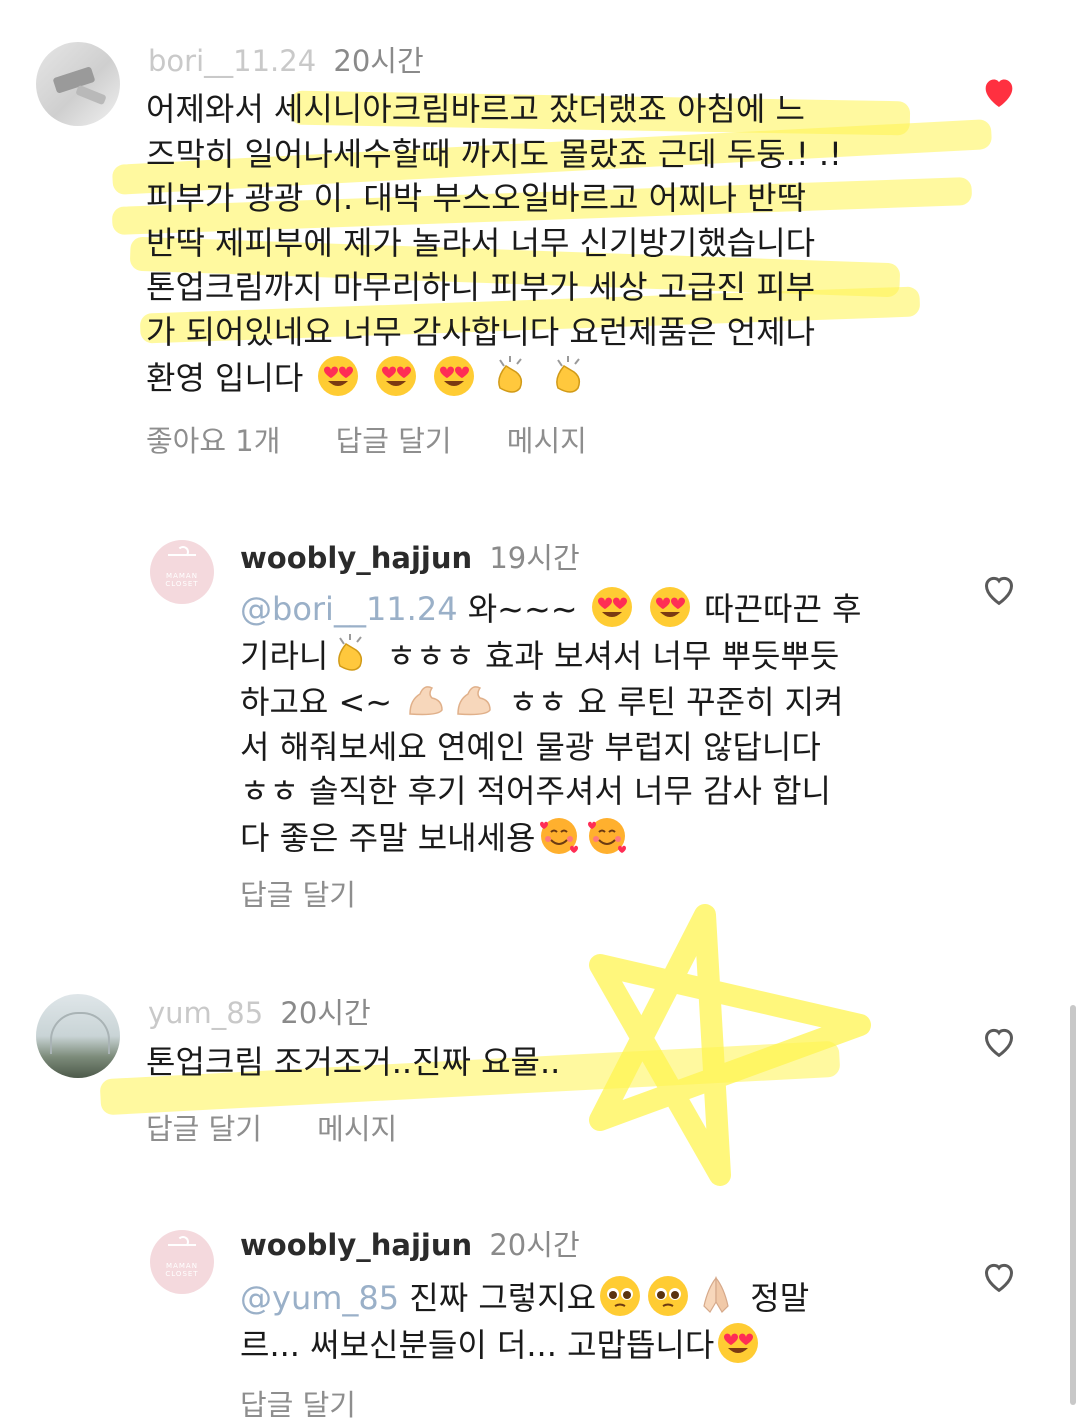 This screenshot has width=1080, height=1424. I want to click on username: yum_85, so click(205, 1013).